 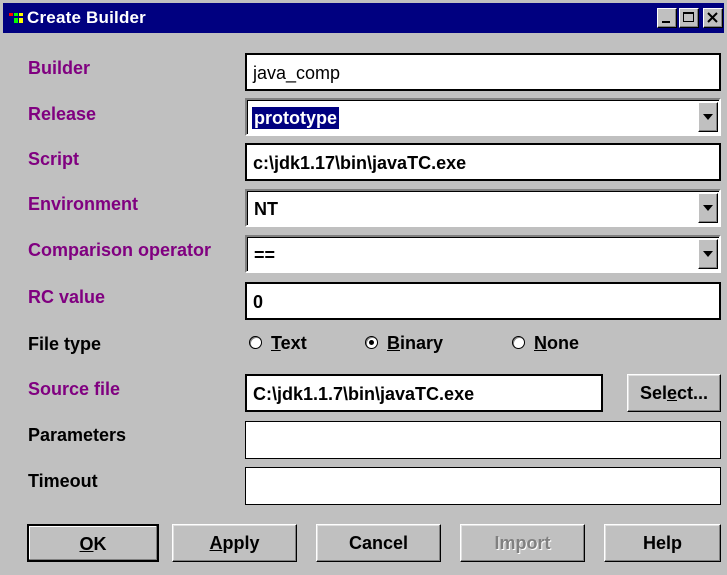 What do you see at coordinates (667, 18) in the screenshot?
I see `minimize-button` at bounding box center [667, 18].